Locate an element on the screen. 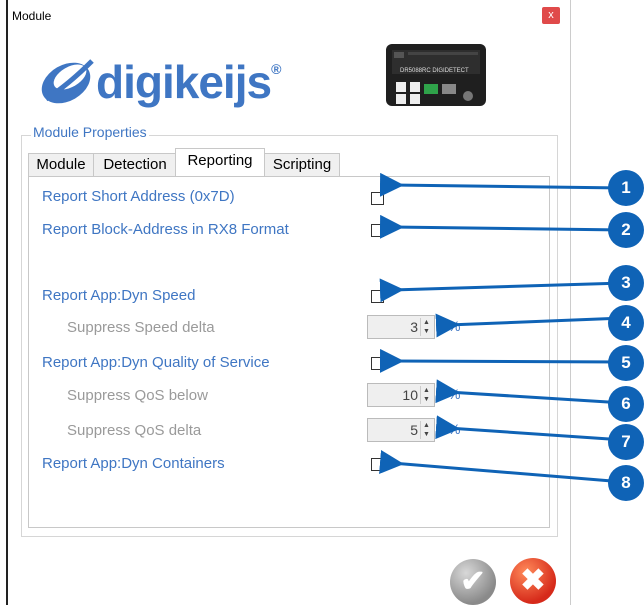 This screenshot has width=644, height=605. cancel-button: ✖ is located at coordinates (533, 581).